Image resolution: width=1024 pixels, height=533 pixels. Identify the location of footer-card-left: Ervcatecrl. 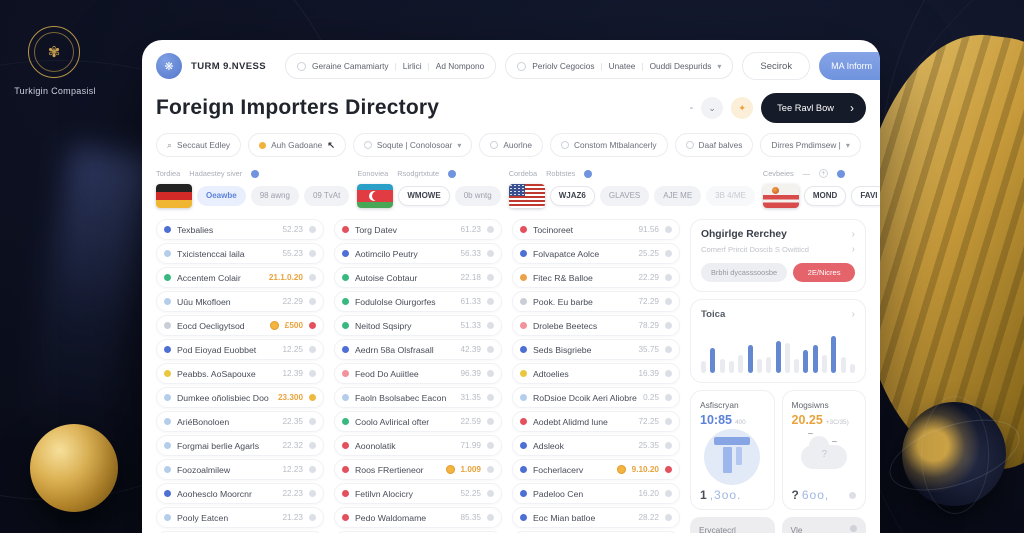
(732, 525).